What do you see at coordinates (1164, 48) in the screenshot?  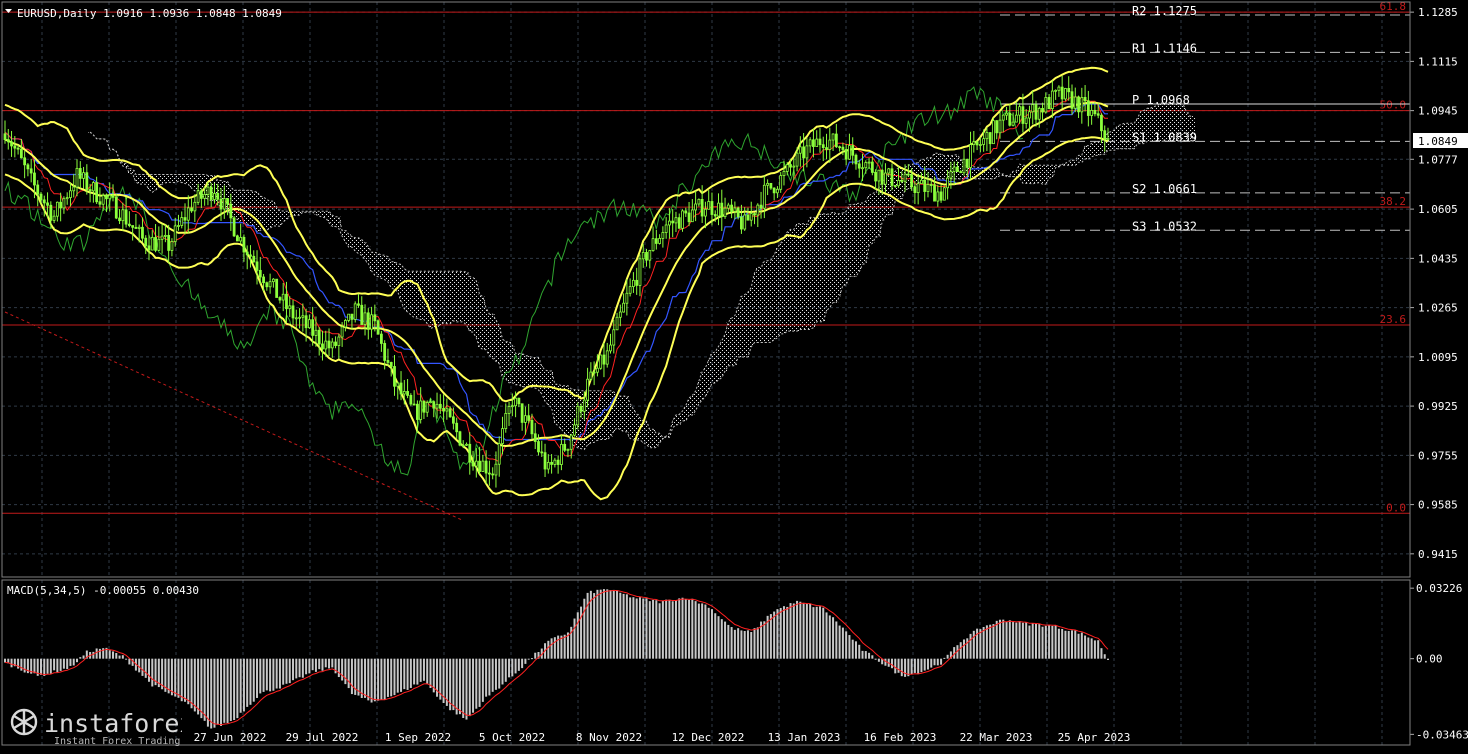 I see `pivot-label: R1 1.1146` at bounding box center [1164, 48].